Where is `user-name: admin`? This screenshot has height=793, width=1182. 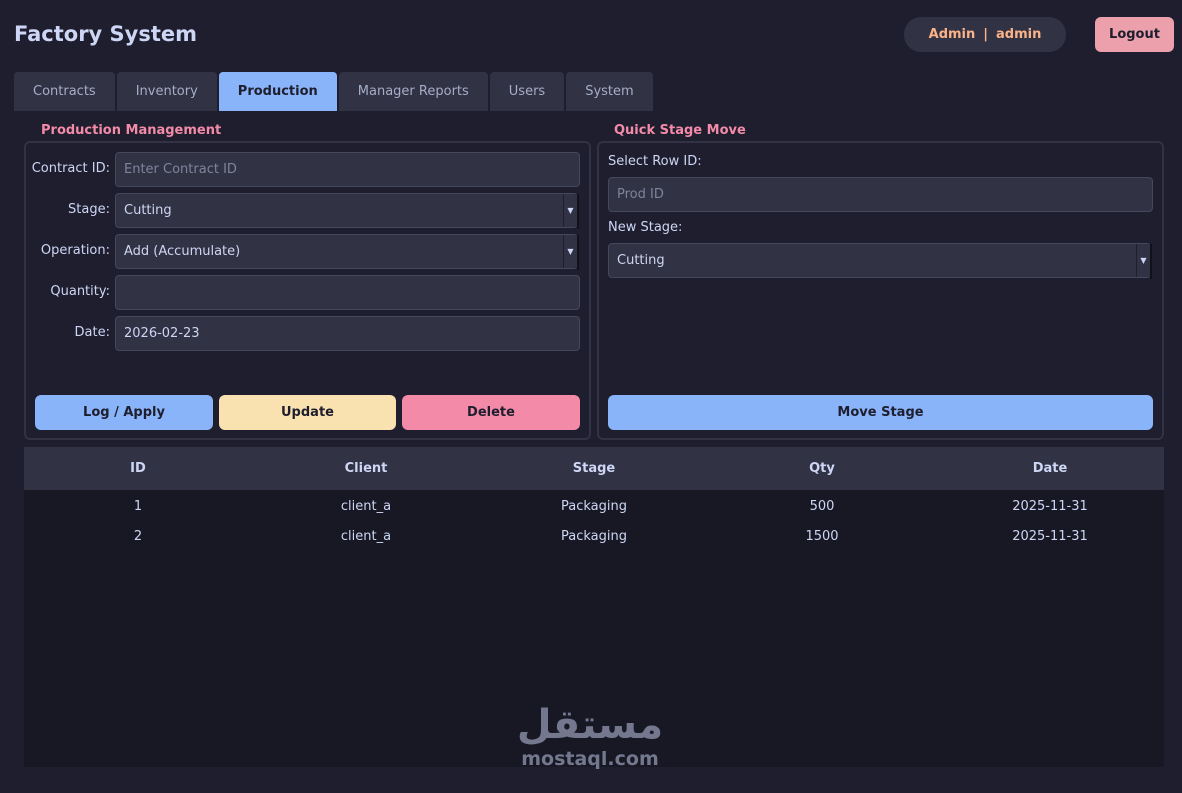
user-name: admin is located at coordinates (1019, 34).